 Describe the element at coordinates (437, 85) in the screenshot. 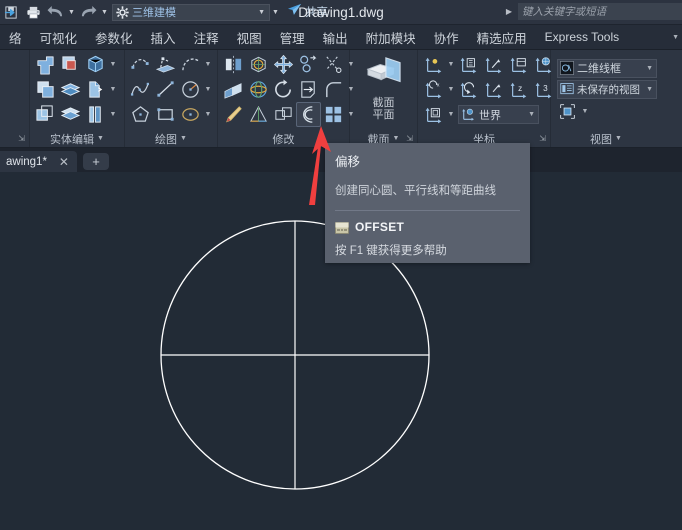

I see `svg-text: x` at that location.